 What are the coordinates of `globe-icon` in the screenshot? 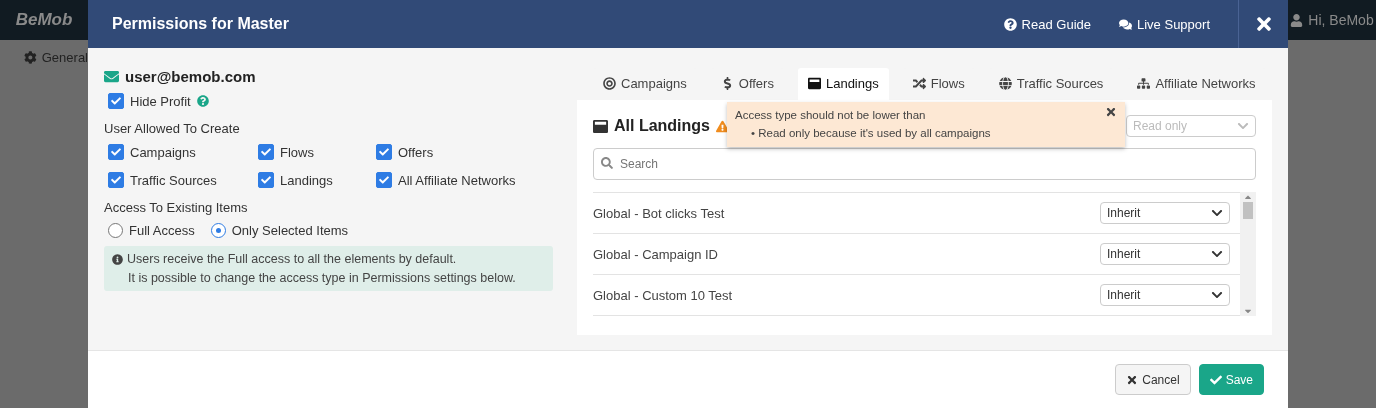 It's located at (1005, 83).